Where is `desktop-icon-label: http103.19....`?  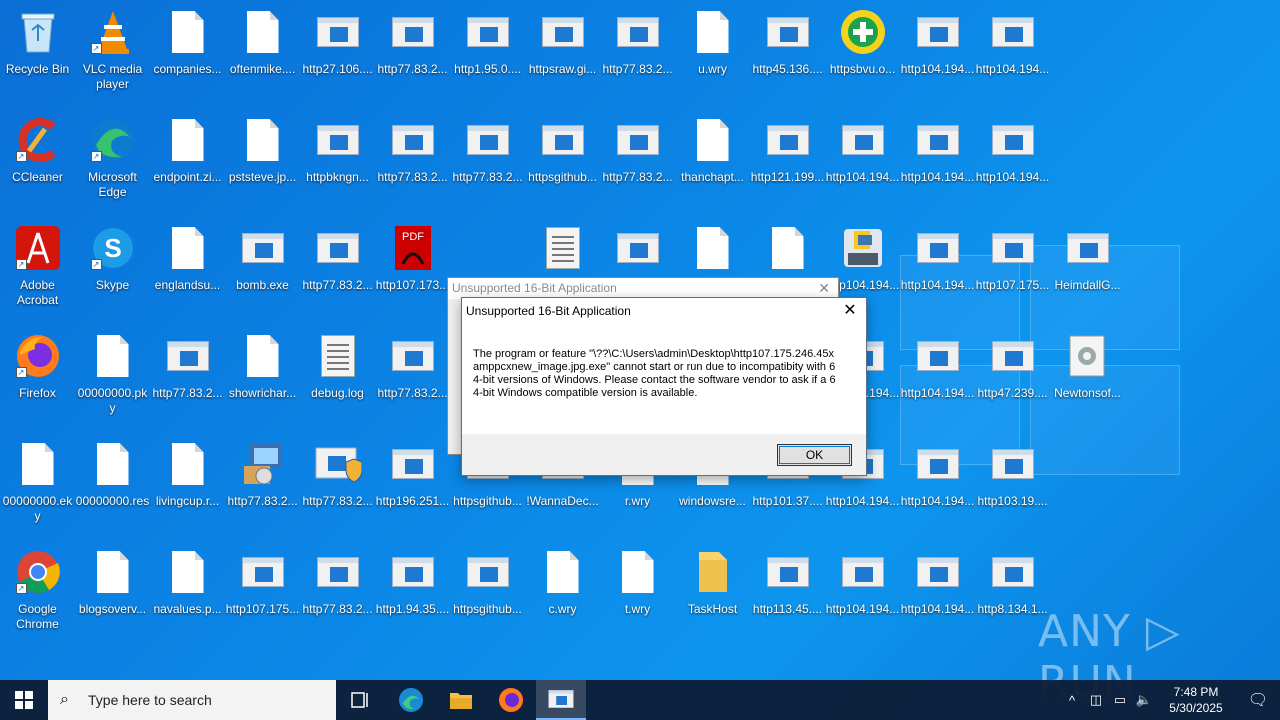 desktop-icon-label: http103.19.... is located at coordinates (1012, 501).